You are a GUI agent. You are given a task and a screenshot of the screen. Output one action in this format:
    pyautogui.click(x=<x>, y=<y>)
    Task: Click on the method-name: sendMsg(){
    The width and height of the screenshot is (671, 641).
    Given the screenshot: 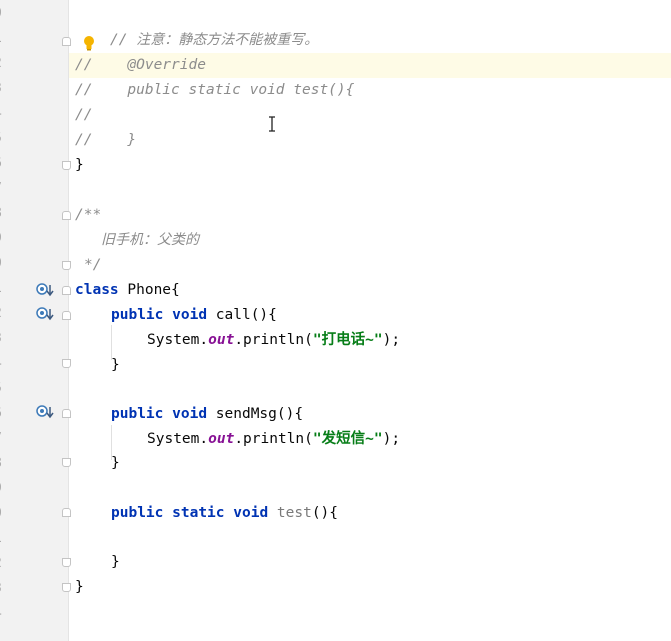 What is the action you would take?
    pyautogui.click(x=259, y=414)
    